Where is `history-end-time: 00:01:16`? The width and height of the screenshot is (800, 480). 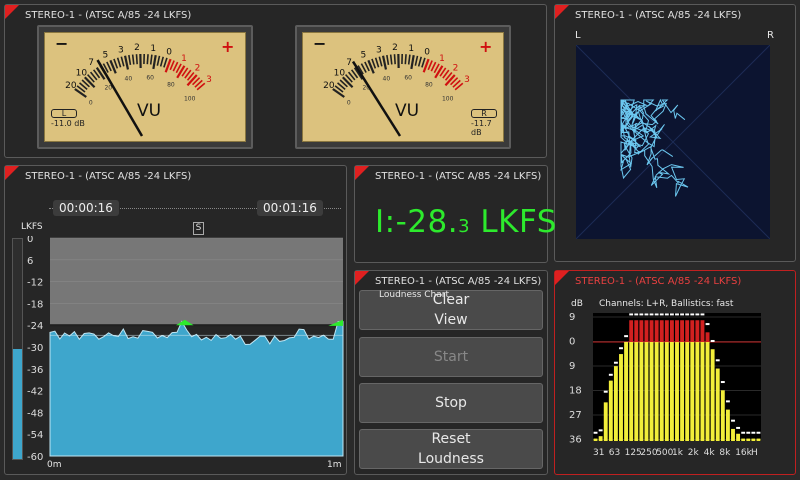 history-end-time: 00:01:16 is located at coordinates (290, 208).